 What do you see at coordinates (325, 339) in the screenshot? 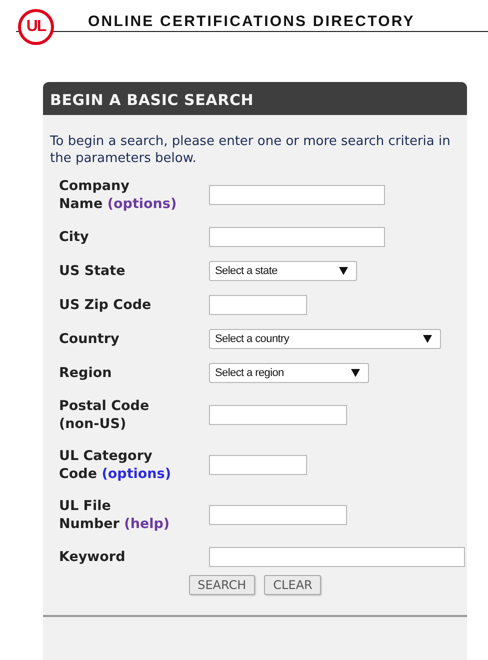
I see `dropdown: Select a country` at bounding box center [325, 339].